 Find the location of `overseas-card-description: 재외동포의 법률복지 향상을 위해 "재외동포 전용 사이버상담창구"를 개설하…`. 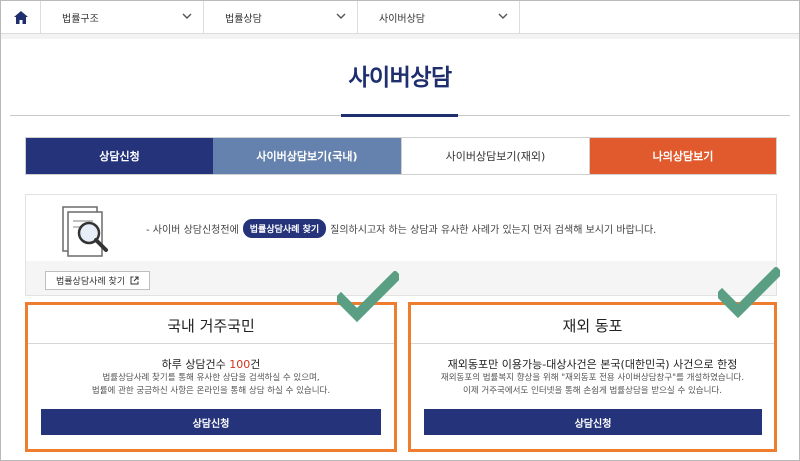

overseas-card-description: 재외동포의 법률복지 향상을 위해 "재외동포 전용 사이버상담창구"를 개설하… is located at coordinates (592, 385).